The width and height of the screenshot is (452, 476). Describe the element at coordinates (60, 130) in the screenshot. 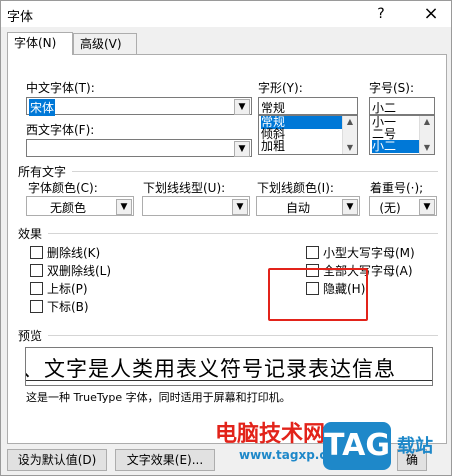

I see `western-font-label: 西文字体(F):` at that location.